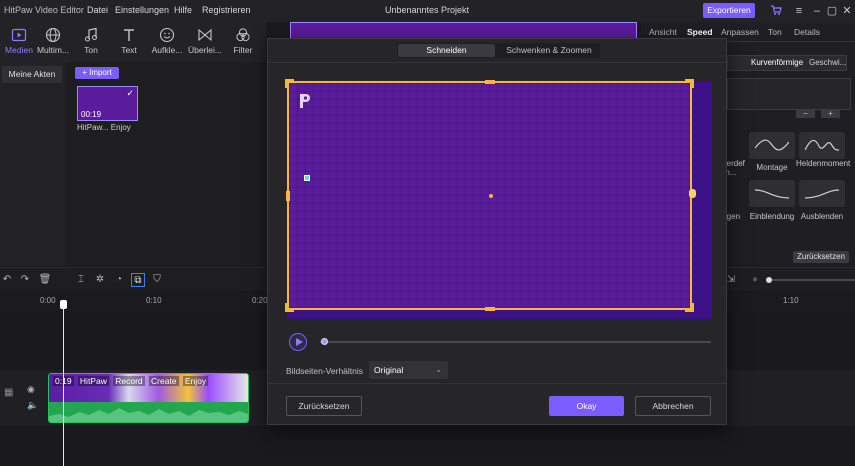  Describe the element at coordinates (157, 280) in the screenshot. I see `mask-icon: ⛉` at that location.